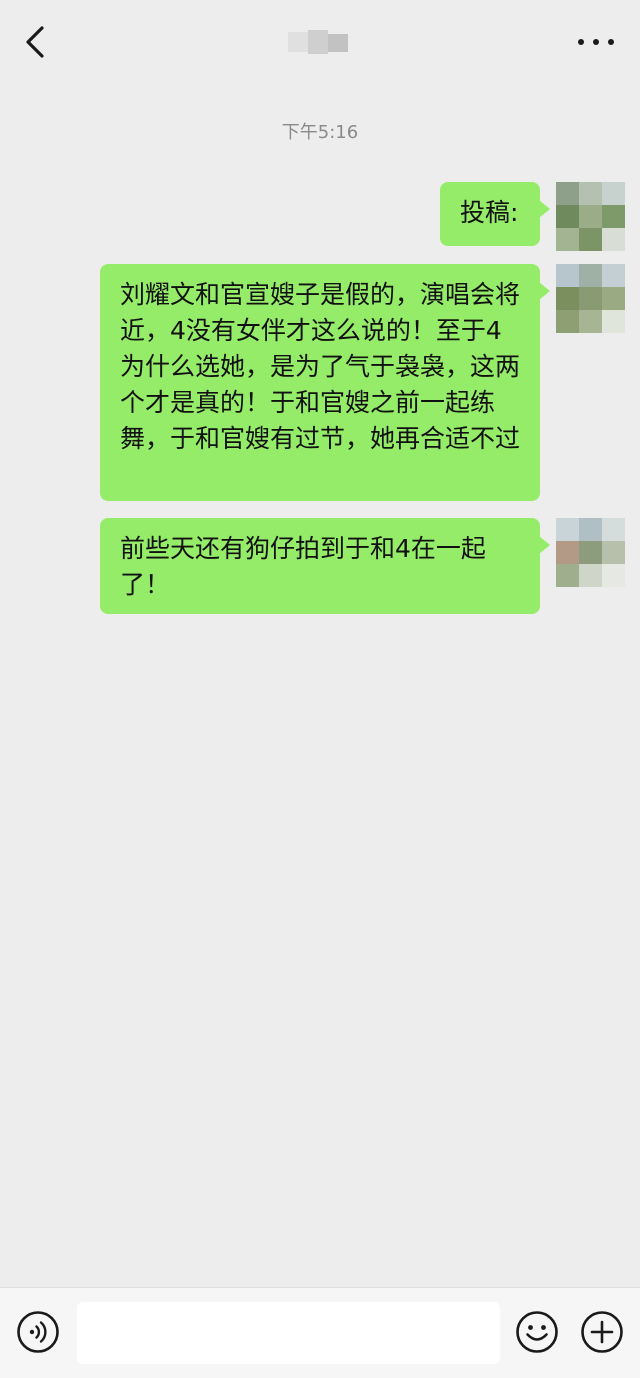 The image size is (640, 1378). Describe the element at coordinates (596, 42) in the screenshot. I see `more-button` at that location.